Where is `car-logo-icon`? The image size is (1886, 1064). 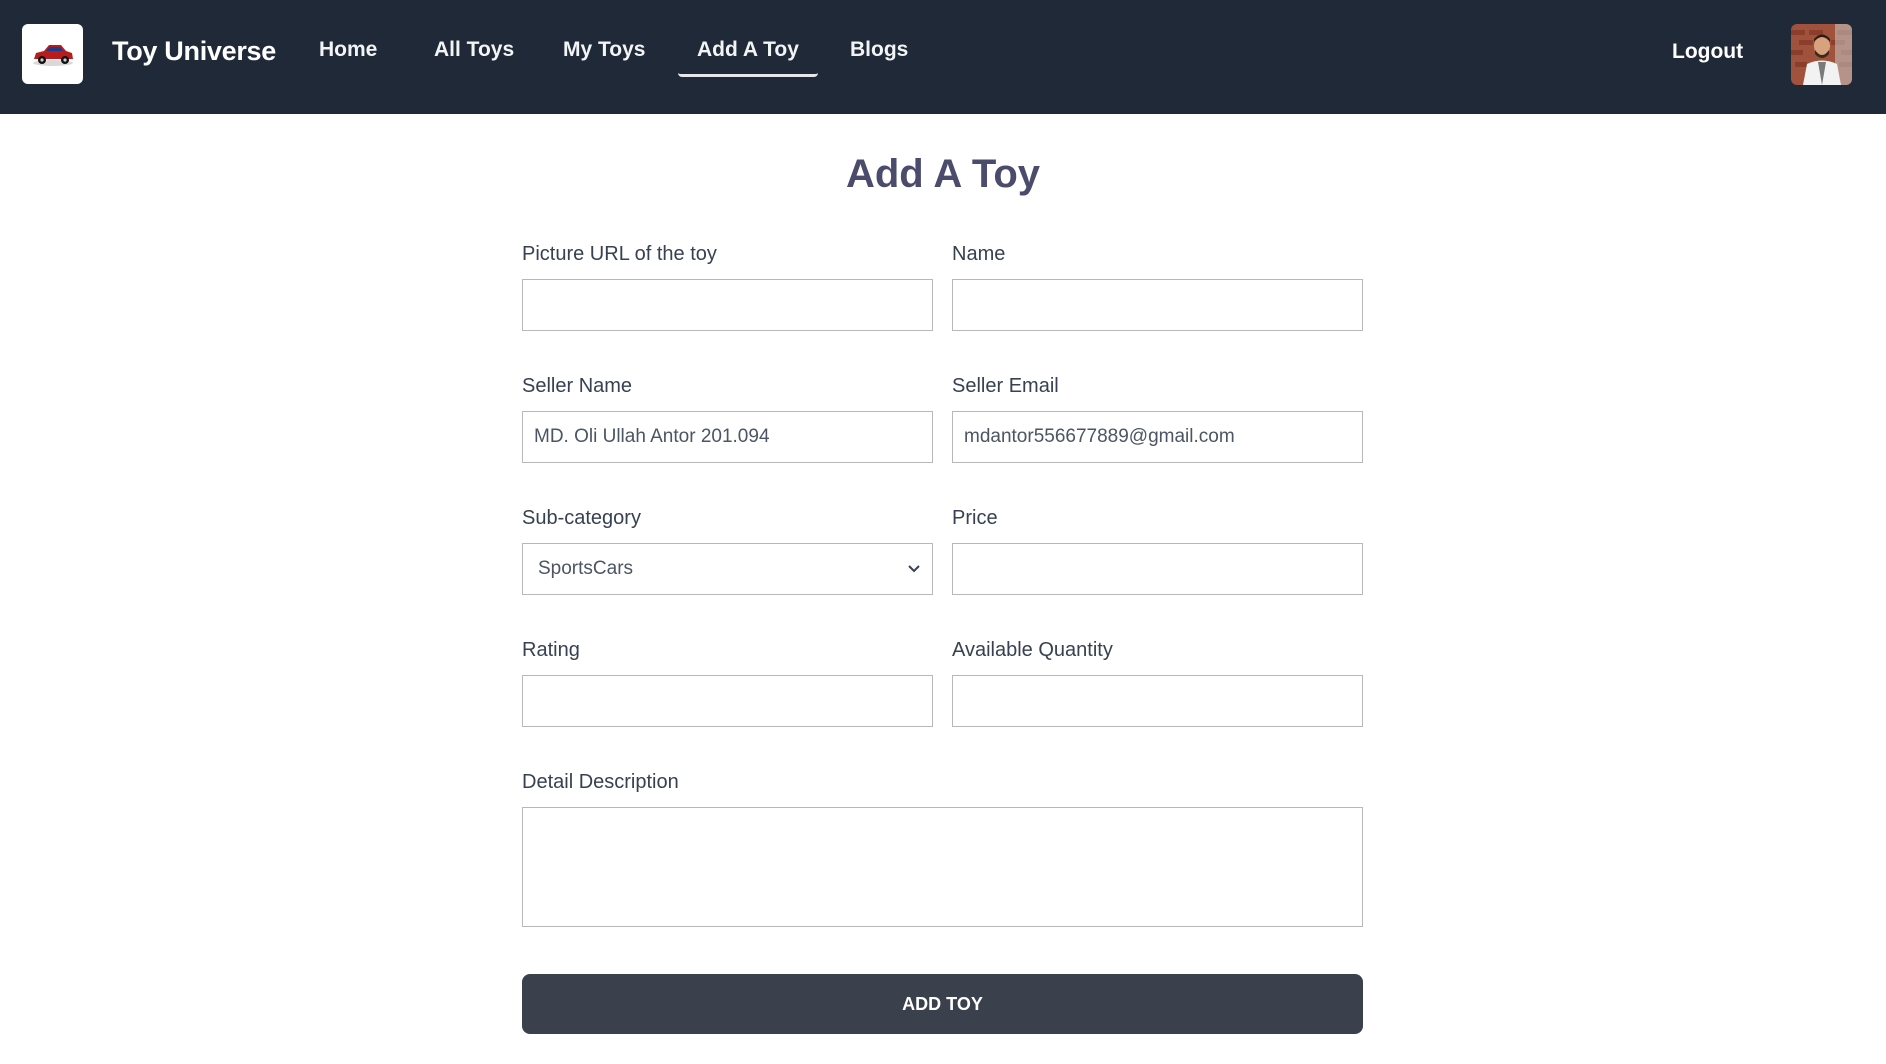
car-logo-icon is located at coordinates (52, 55).